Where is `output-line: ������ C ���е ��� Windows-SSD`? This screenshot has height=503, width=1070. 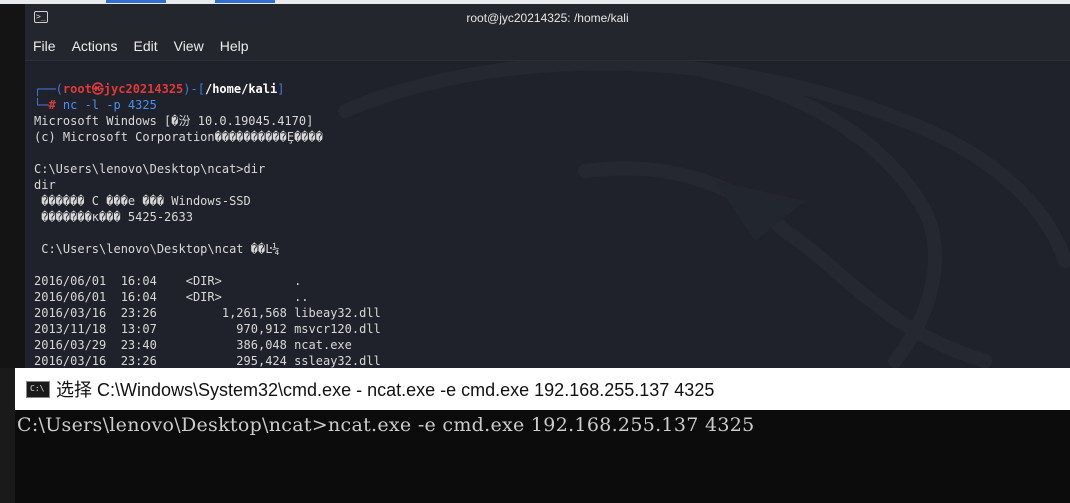 output-line: ������ C ���е ��� Windows-SSD is located at coordinates (142, 201).